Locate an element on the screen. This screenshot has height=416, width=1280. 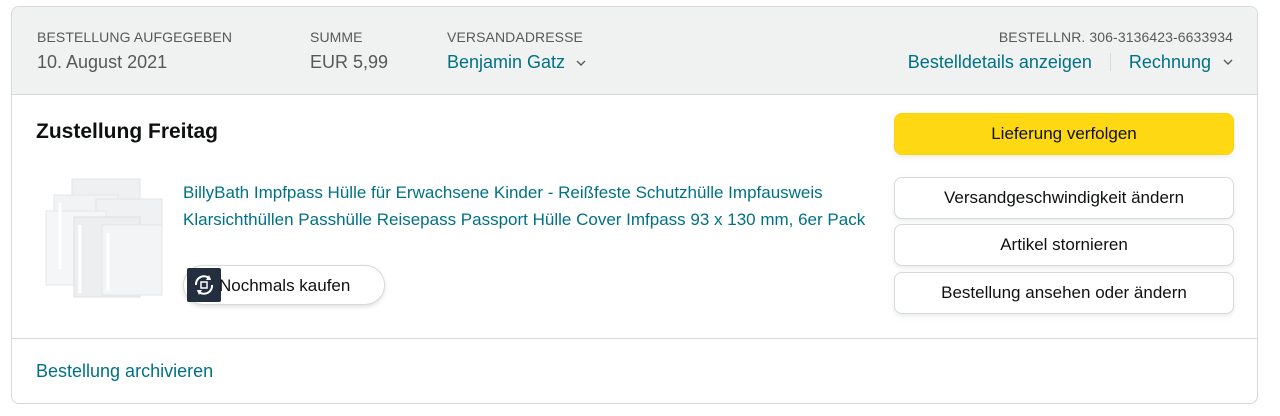
order-date-value: 10. August 2021 is located at coordinates (102, 62).